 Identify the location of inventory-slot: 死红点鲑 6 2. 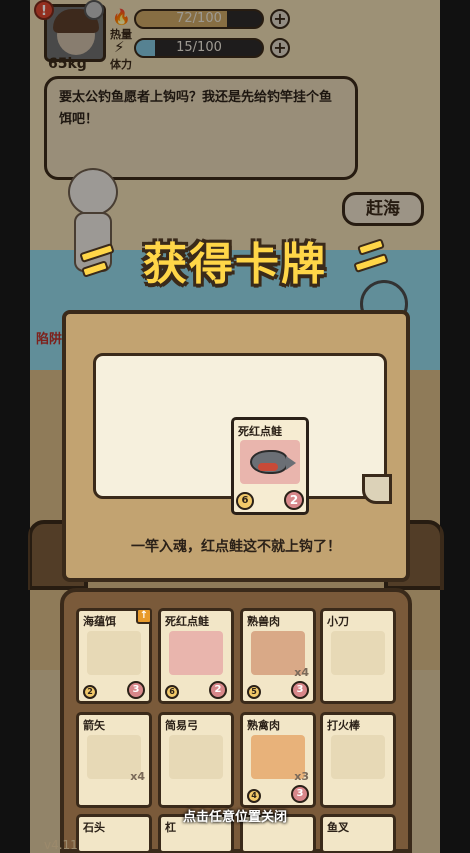
(196, 656).